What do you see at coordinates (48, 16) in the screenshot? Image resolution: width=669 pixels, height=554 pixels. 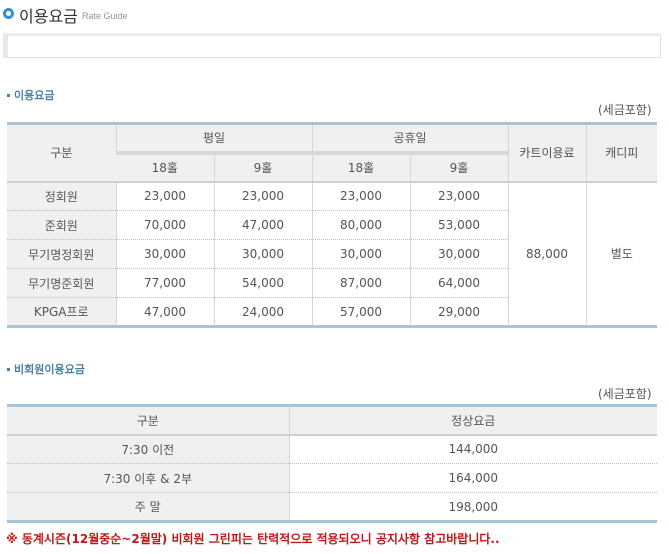 I see `page-title: 이용요금` at bounding box center [48, 16].